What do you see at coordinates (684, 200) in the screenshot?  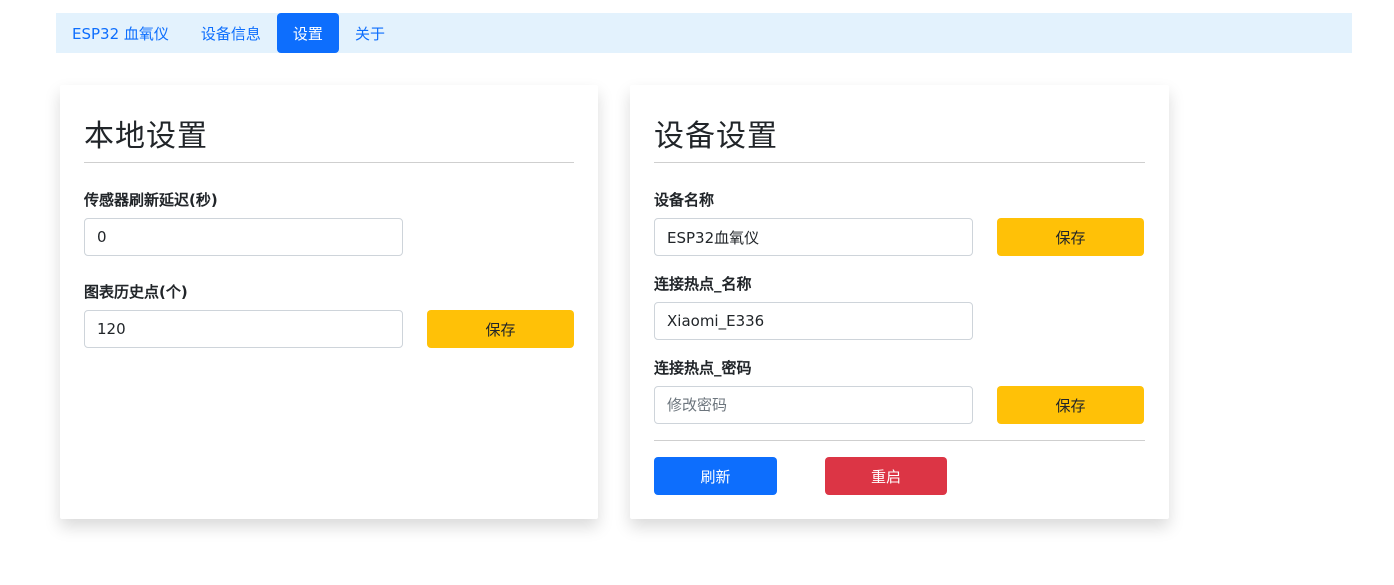 I see `device-name-label: 设备名称` at bounding box center [684, 200].